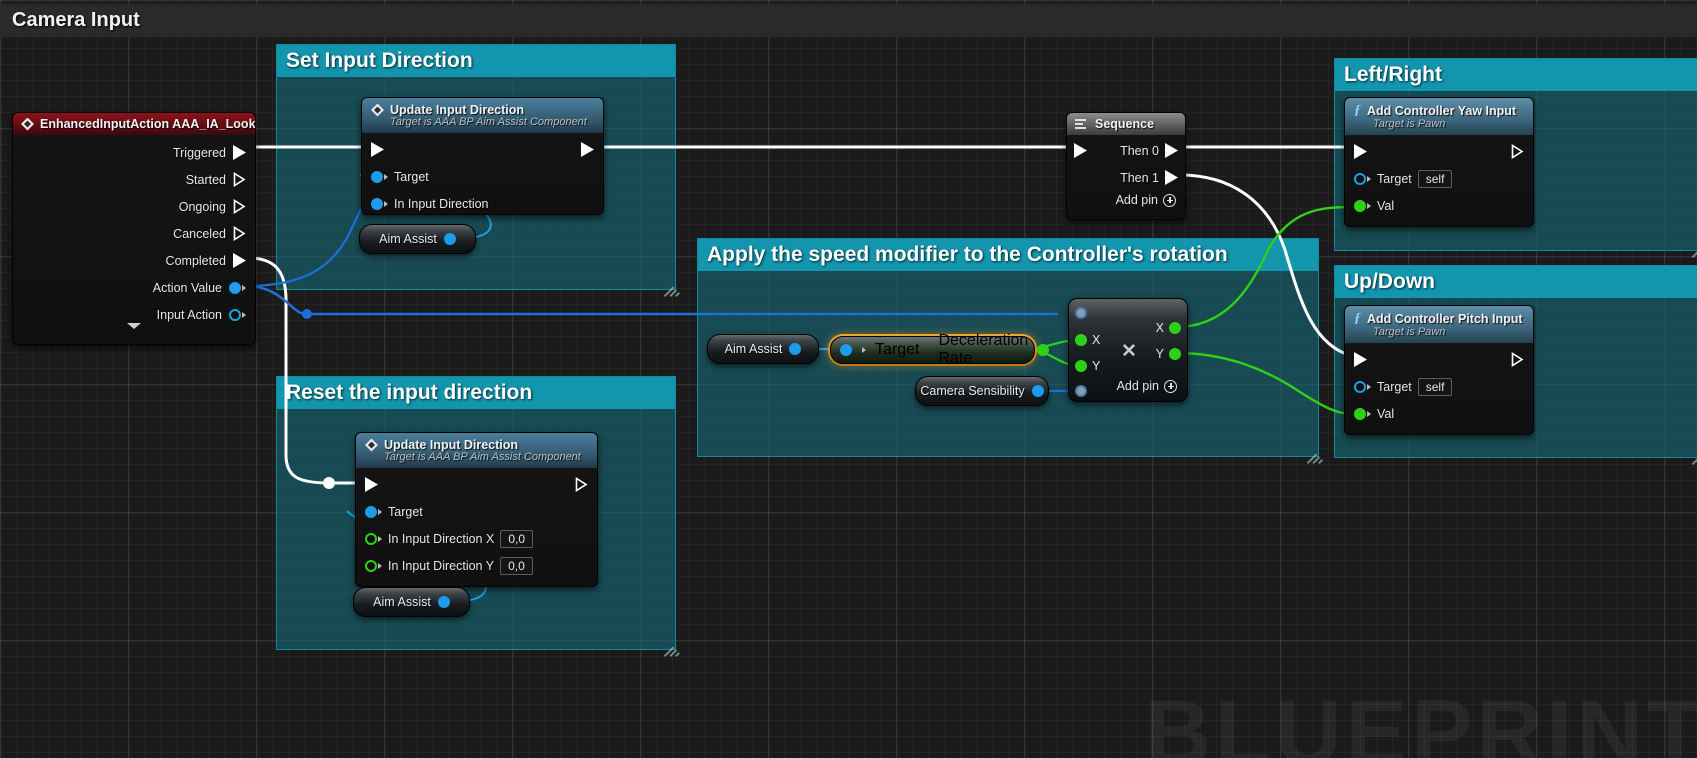 The width and height of the screenshot is (1697, 758). I want to click on pin-arrow-icon, so click(380, 565).